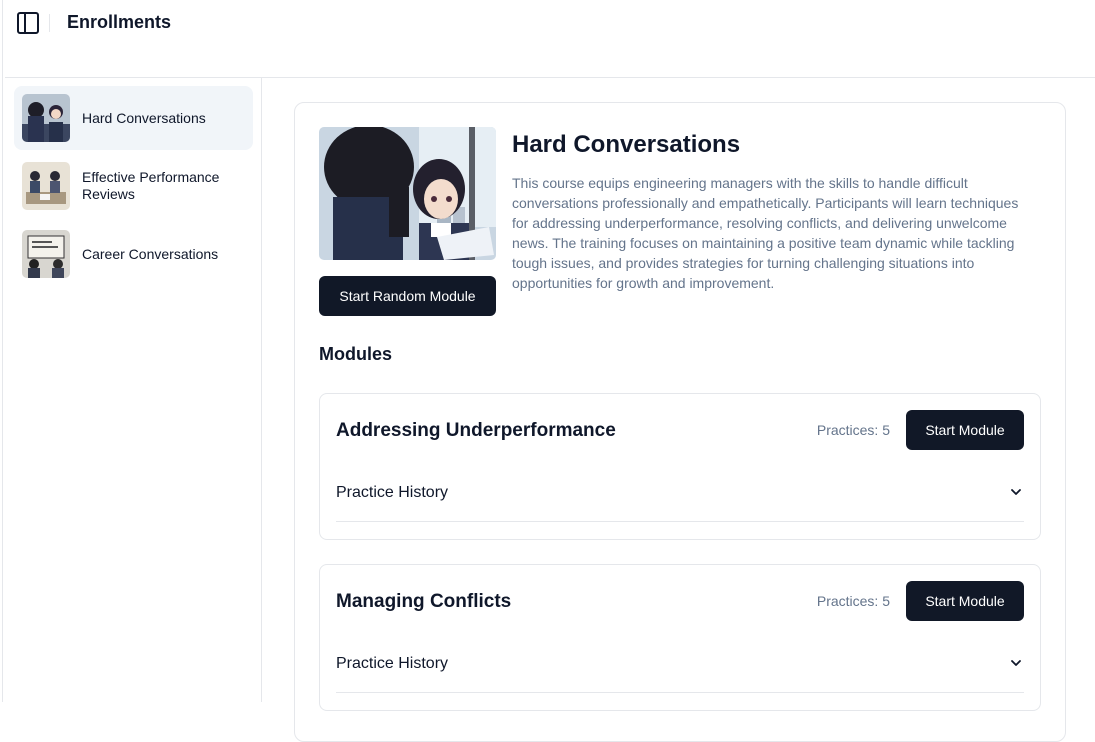 The width and height of the screenshot is (1095, 742). I want to click on top-header: Enrollments, so click(550, 39).